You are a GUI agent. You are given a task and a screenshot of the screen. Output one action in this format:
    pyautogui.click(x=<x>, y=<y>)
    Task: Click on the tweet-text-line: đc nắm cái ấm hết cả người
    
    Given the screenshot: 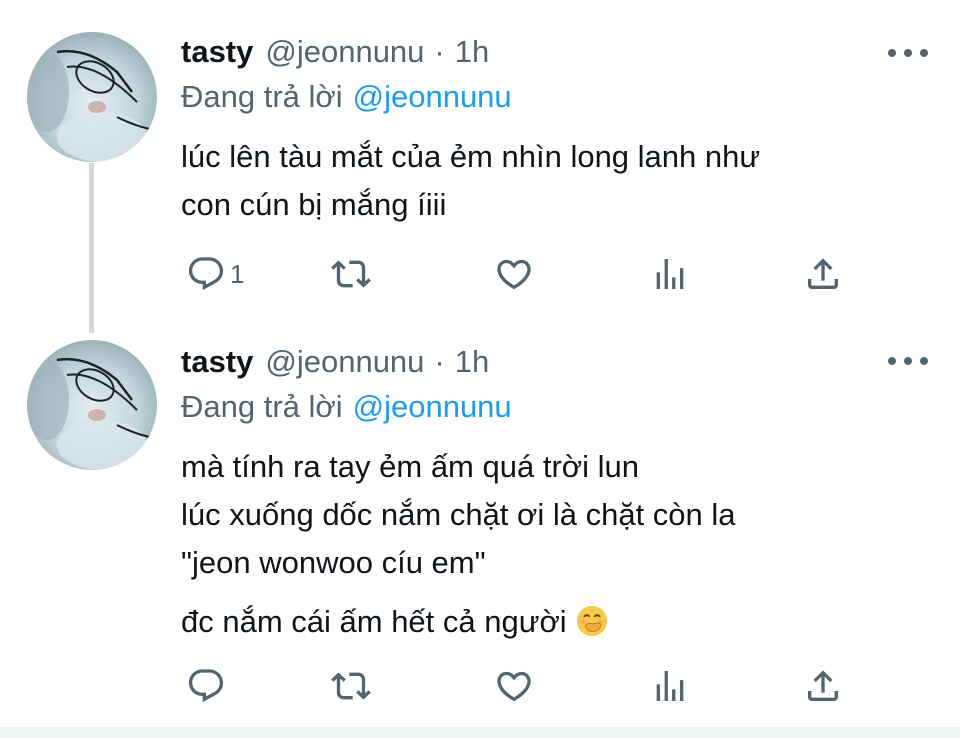 What is the action you would take?
    pyautogui.click(x=551, y=622)
    